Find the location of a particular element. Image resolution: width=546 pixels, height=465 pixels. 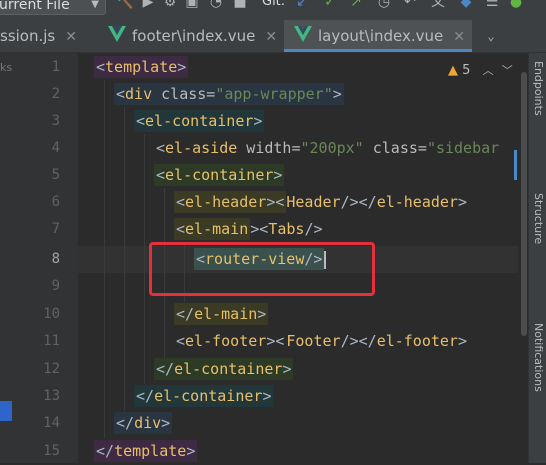

translate-icon: 文 is located at coordinates (438, 5).